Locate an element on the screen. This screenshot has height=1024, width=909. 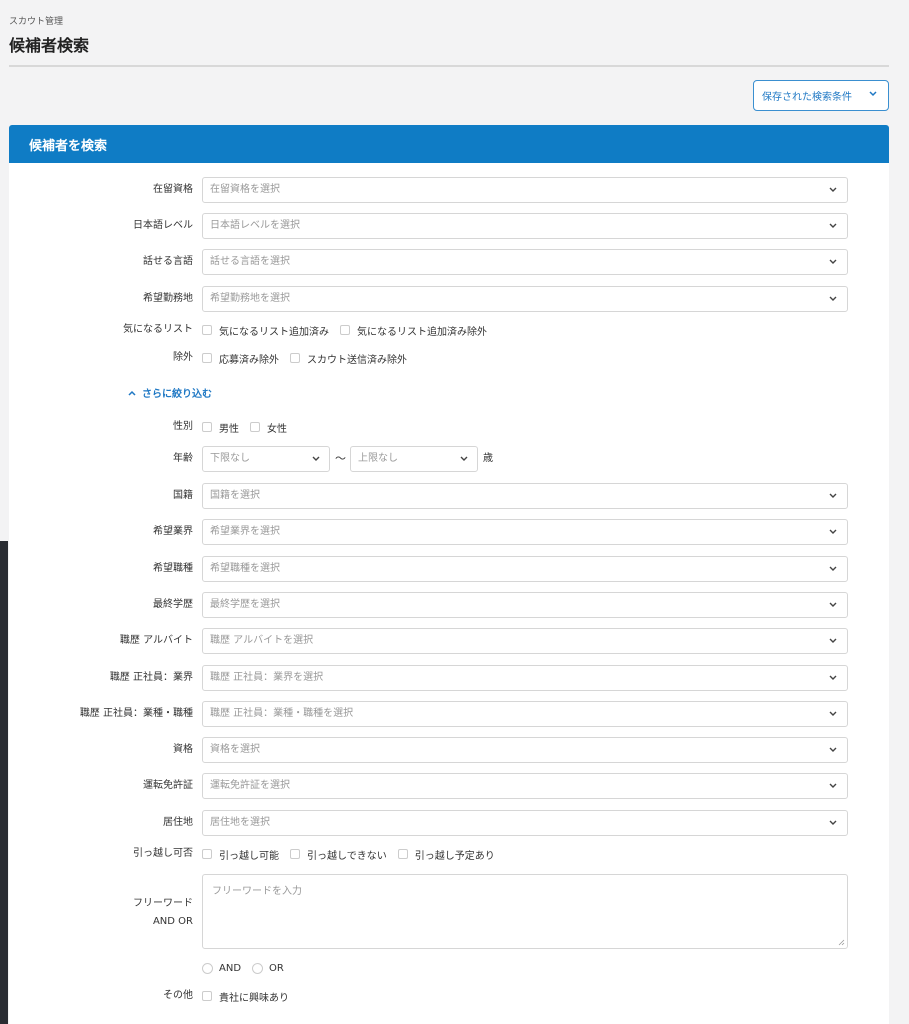
languages-select: 話せる言語を選択 is located at coordinates (525, 262).